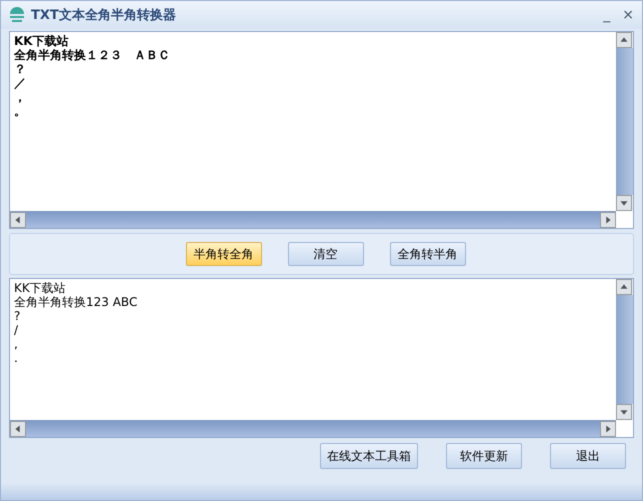 This screenshot has width=643, height=501. What do you see at coordinates (20, 111) in the screenshot?
I see `text-line: 。` at bounding box center [20, 111].